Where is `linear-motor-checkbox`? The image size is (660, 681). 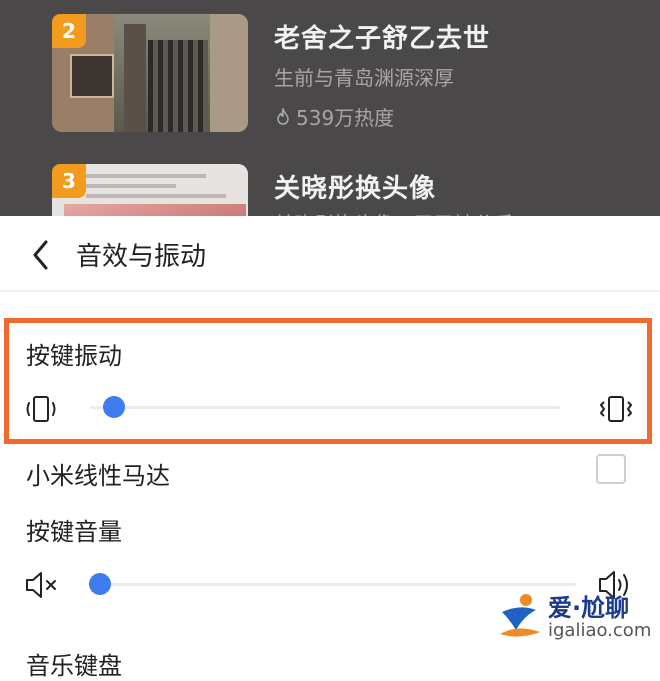
linear-motor-checkbox is located at coordinates (611, 469).